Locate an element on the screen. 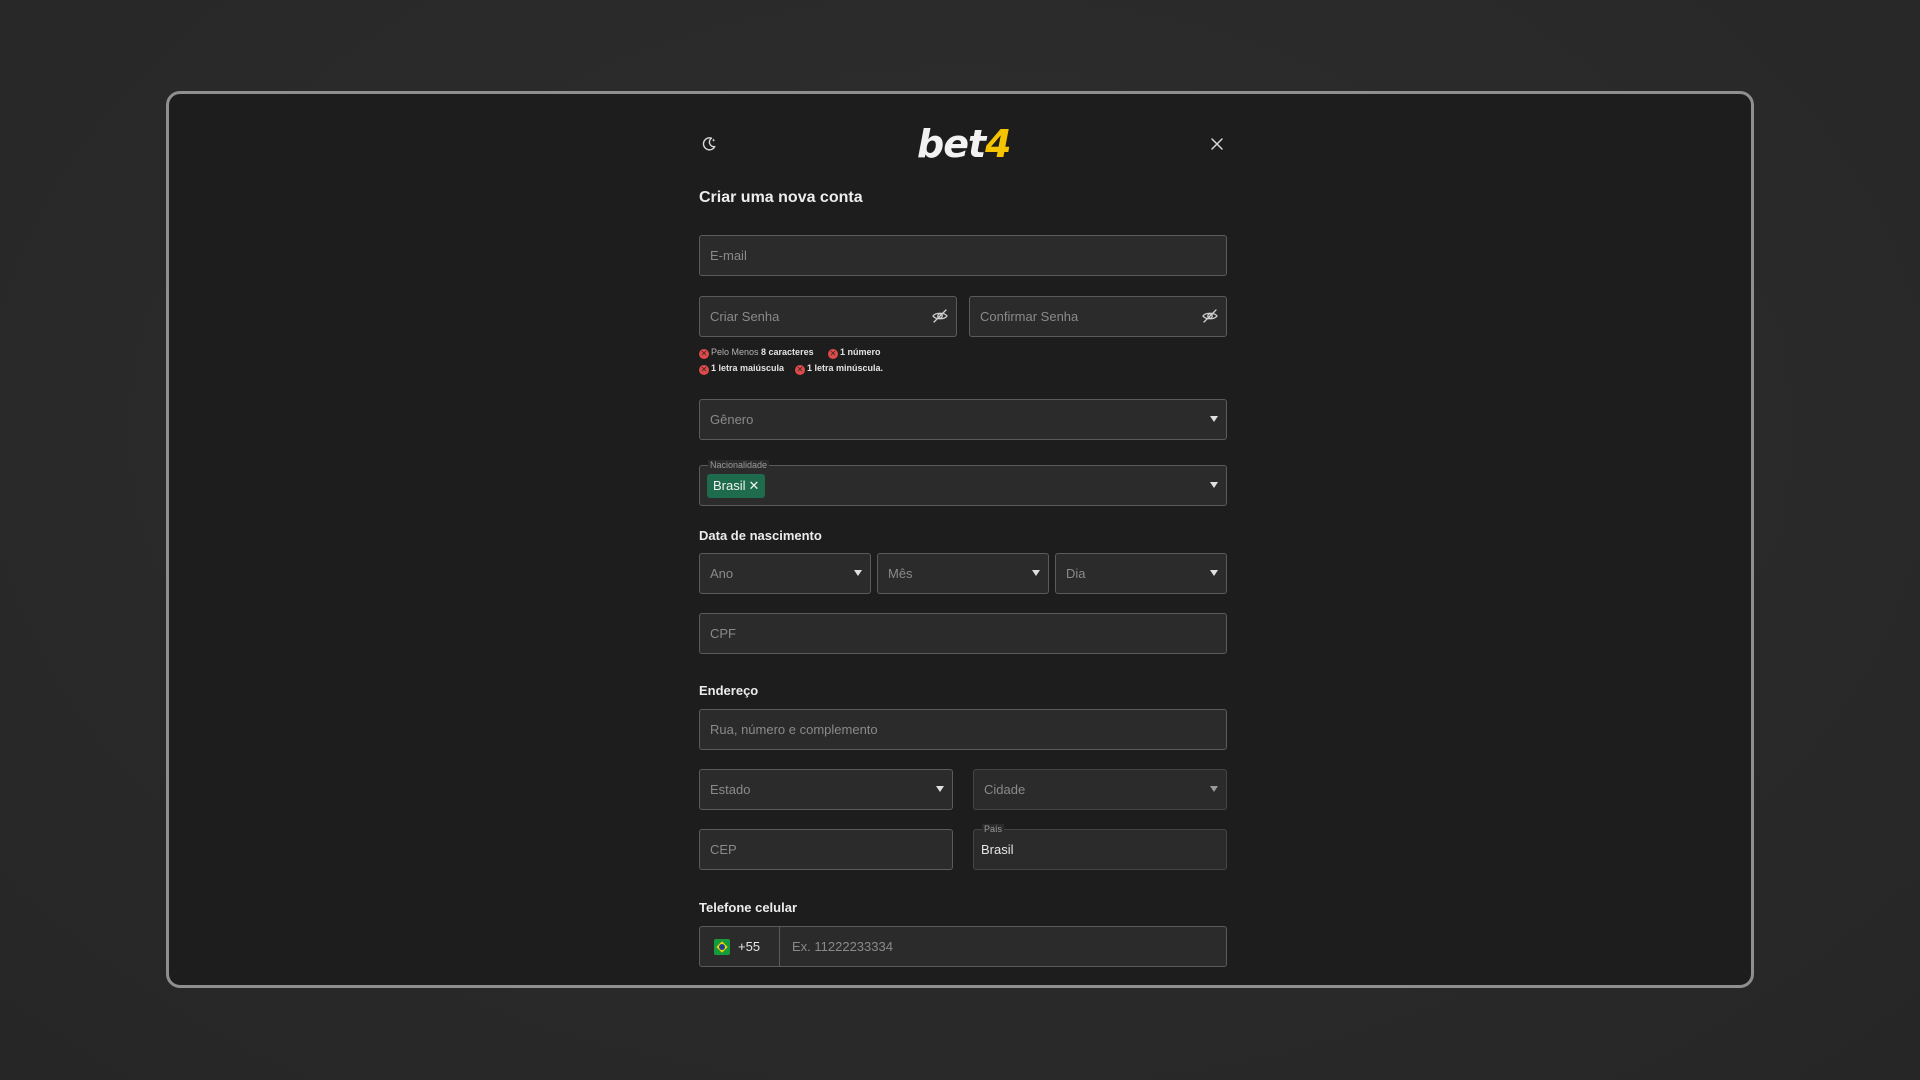  rule-text: 1 número is located at coordinates (860, 352).